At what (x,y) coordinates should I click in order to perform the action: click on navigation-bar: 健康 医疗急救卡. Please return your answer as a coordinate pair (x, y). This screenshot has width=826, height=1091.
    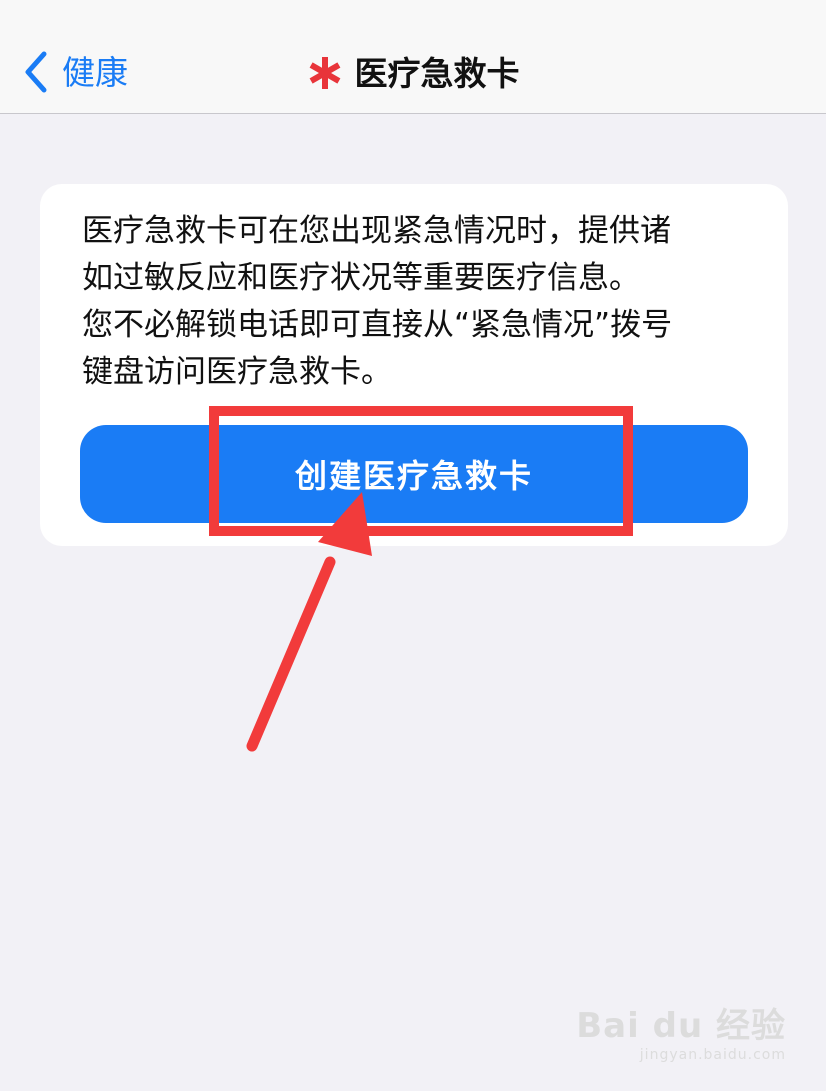
    Looking at the image, I should click on (413, 57).